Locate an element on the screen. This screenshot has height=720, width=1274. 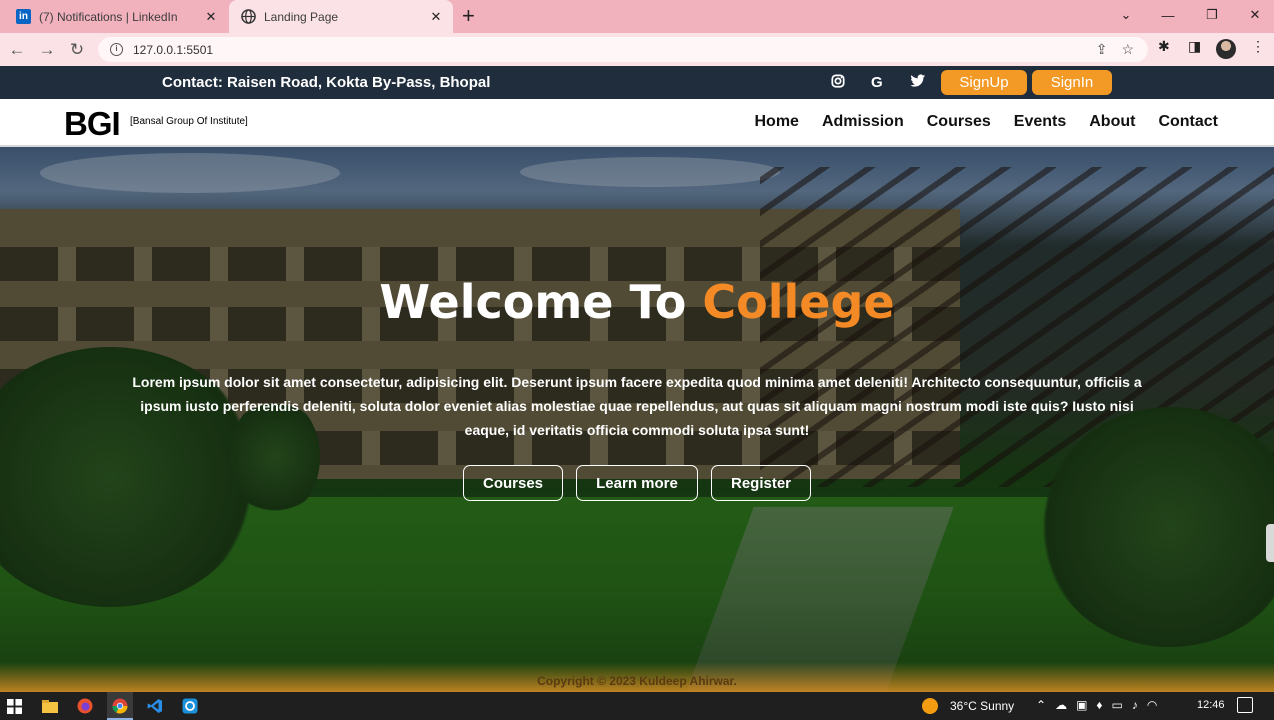
menu-icon: ⋮ is located at coordinates (1258, 46).